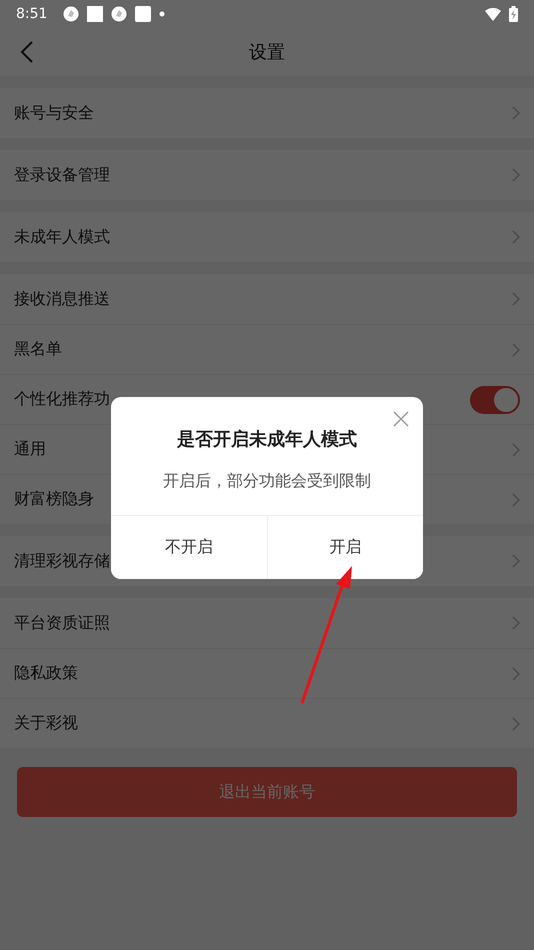 The width and height of the screenshot is (534, 950). Describe the element at coordinates (62, 399) in the screenshot. I see `row-label: 个性化推荐功` at that location.